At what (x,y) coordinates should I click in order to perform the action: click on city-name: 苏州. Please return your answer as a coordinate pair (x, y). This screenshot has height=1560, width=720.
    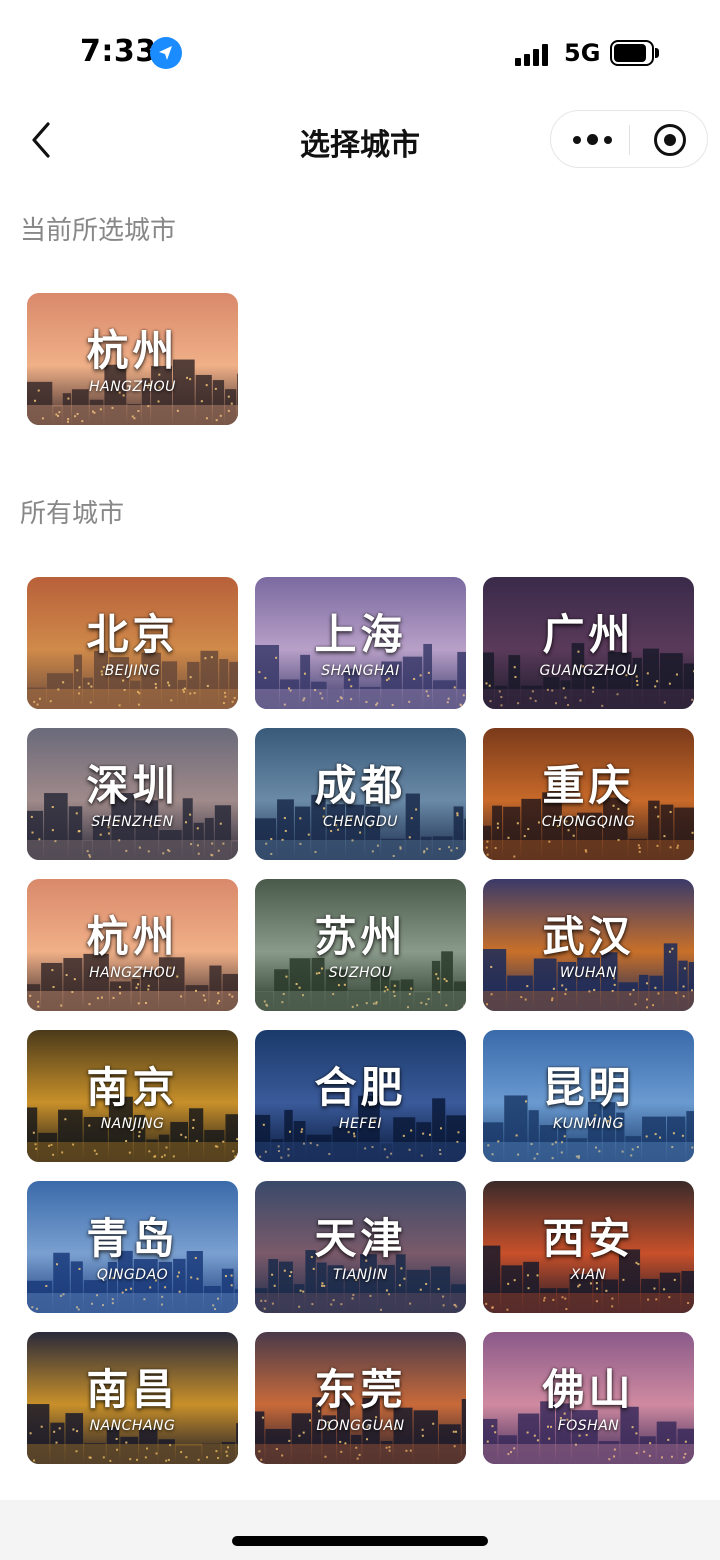
    Looking at the image, I should click on (360, 936).